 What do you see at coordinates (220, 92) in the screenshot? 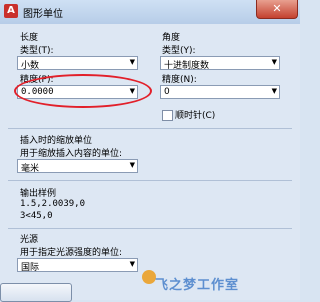
I see `angle-precision-select: 0 ▼` at bounding box center [220, 92].